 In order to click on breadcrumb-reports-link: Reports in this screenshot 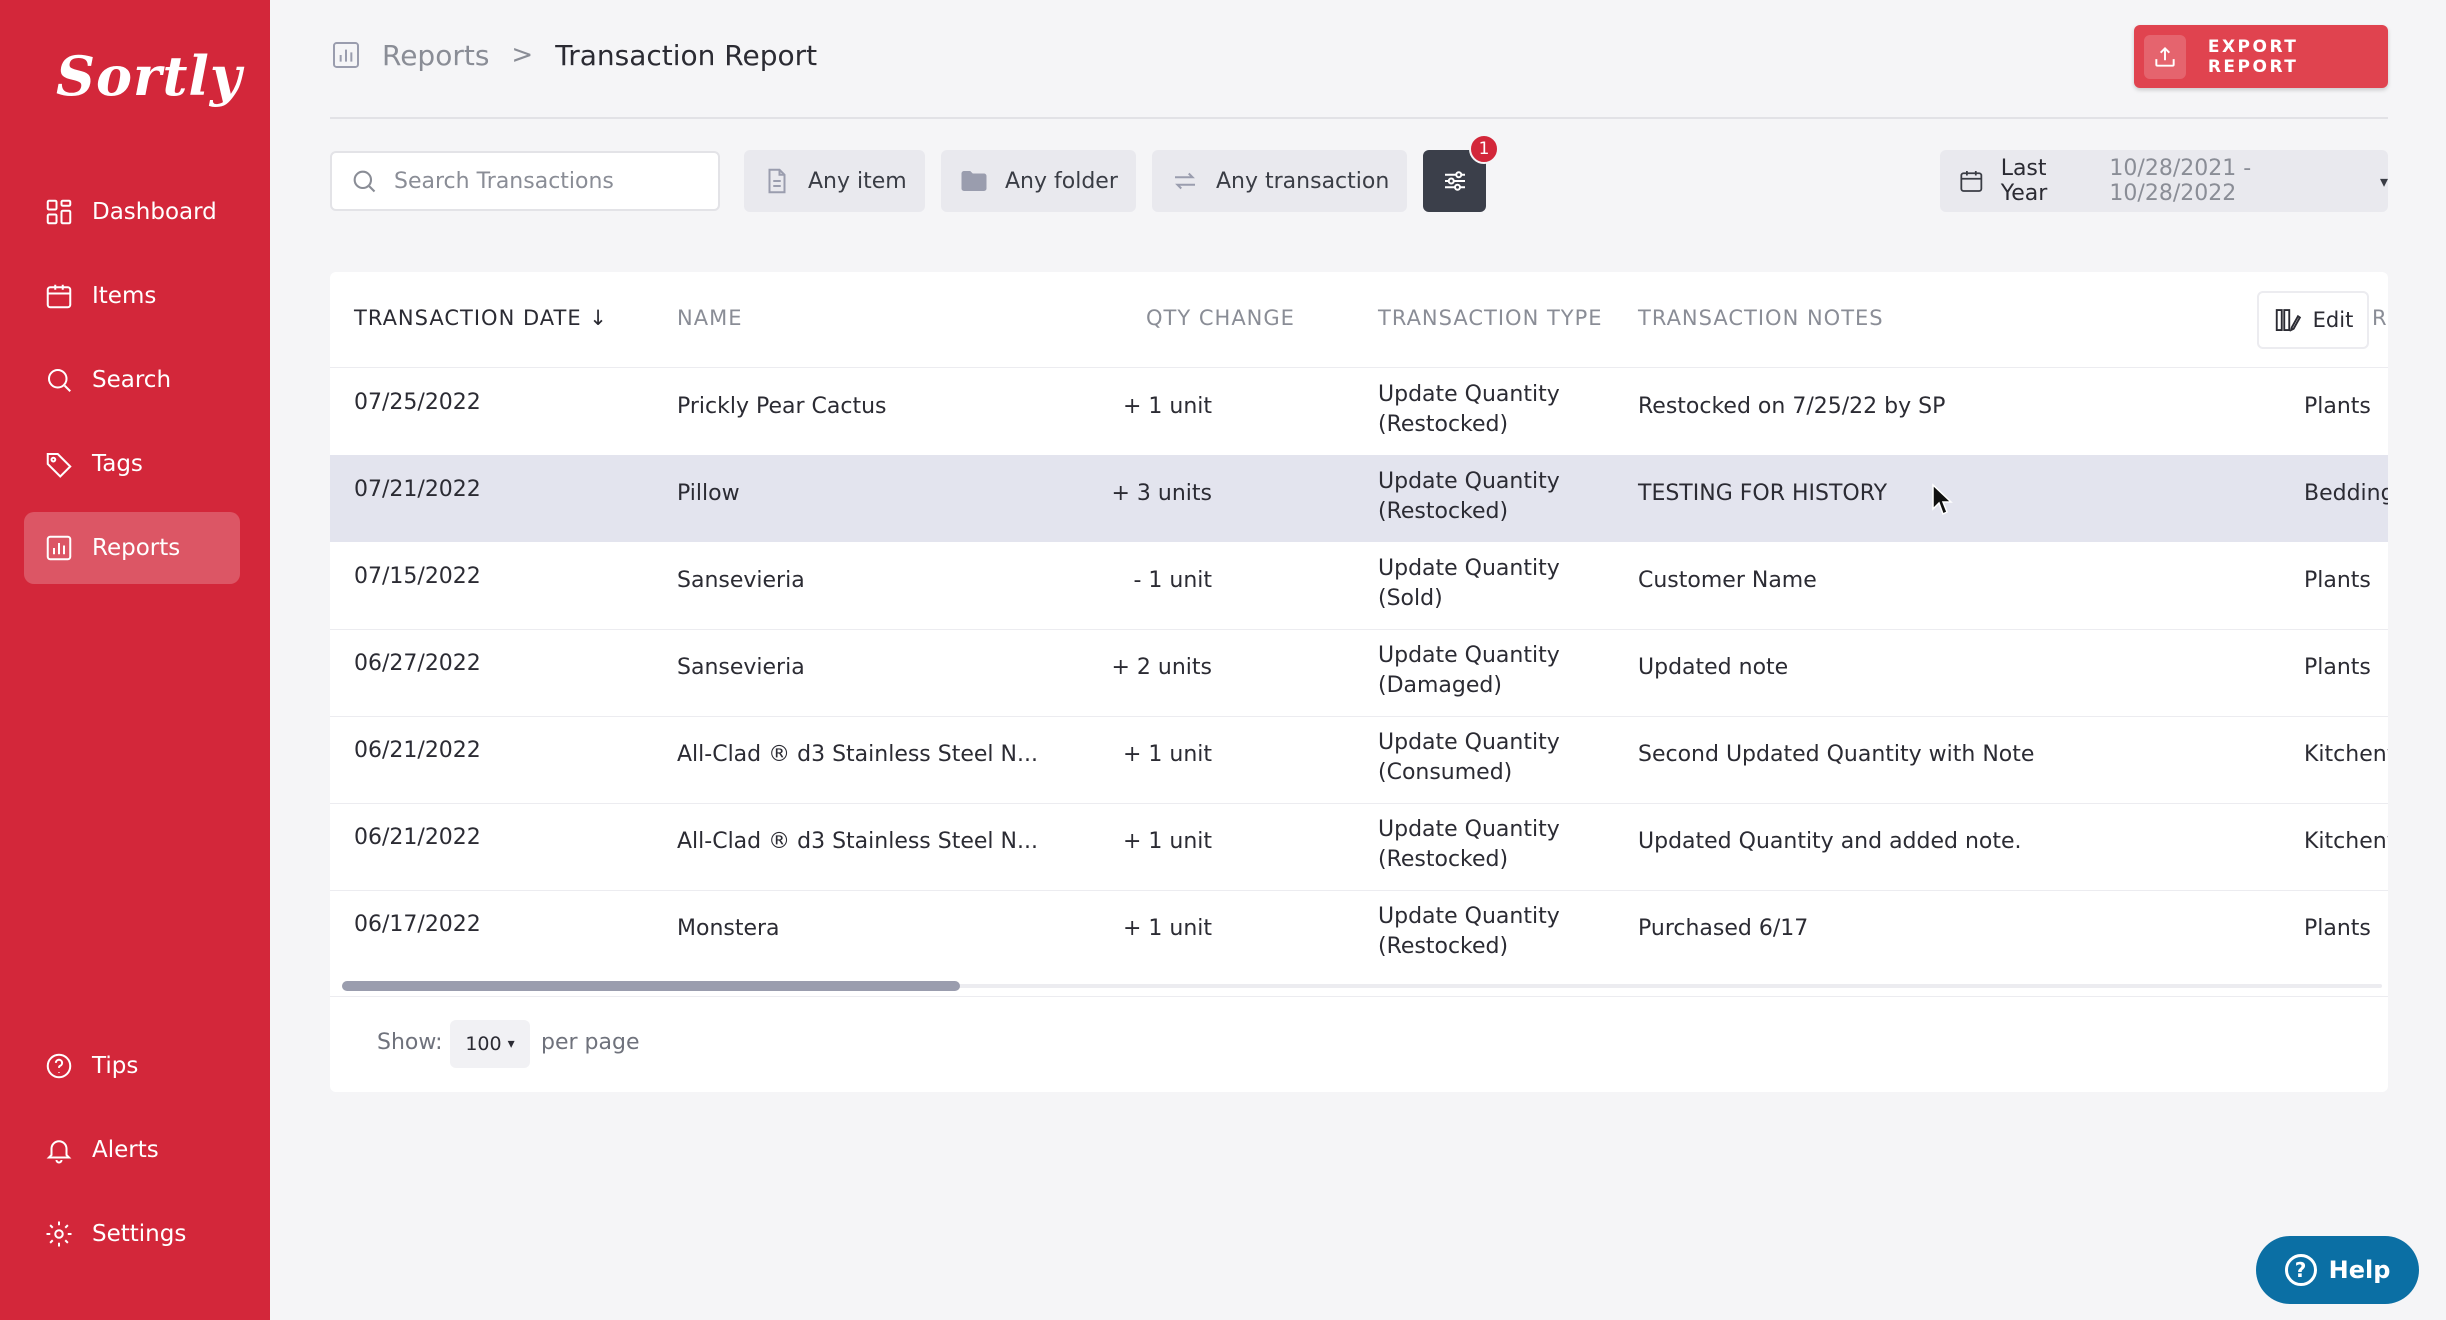, I will do `click(435, 55)`.